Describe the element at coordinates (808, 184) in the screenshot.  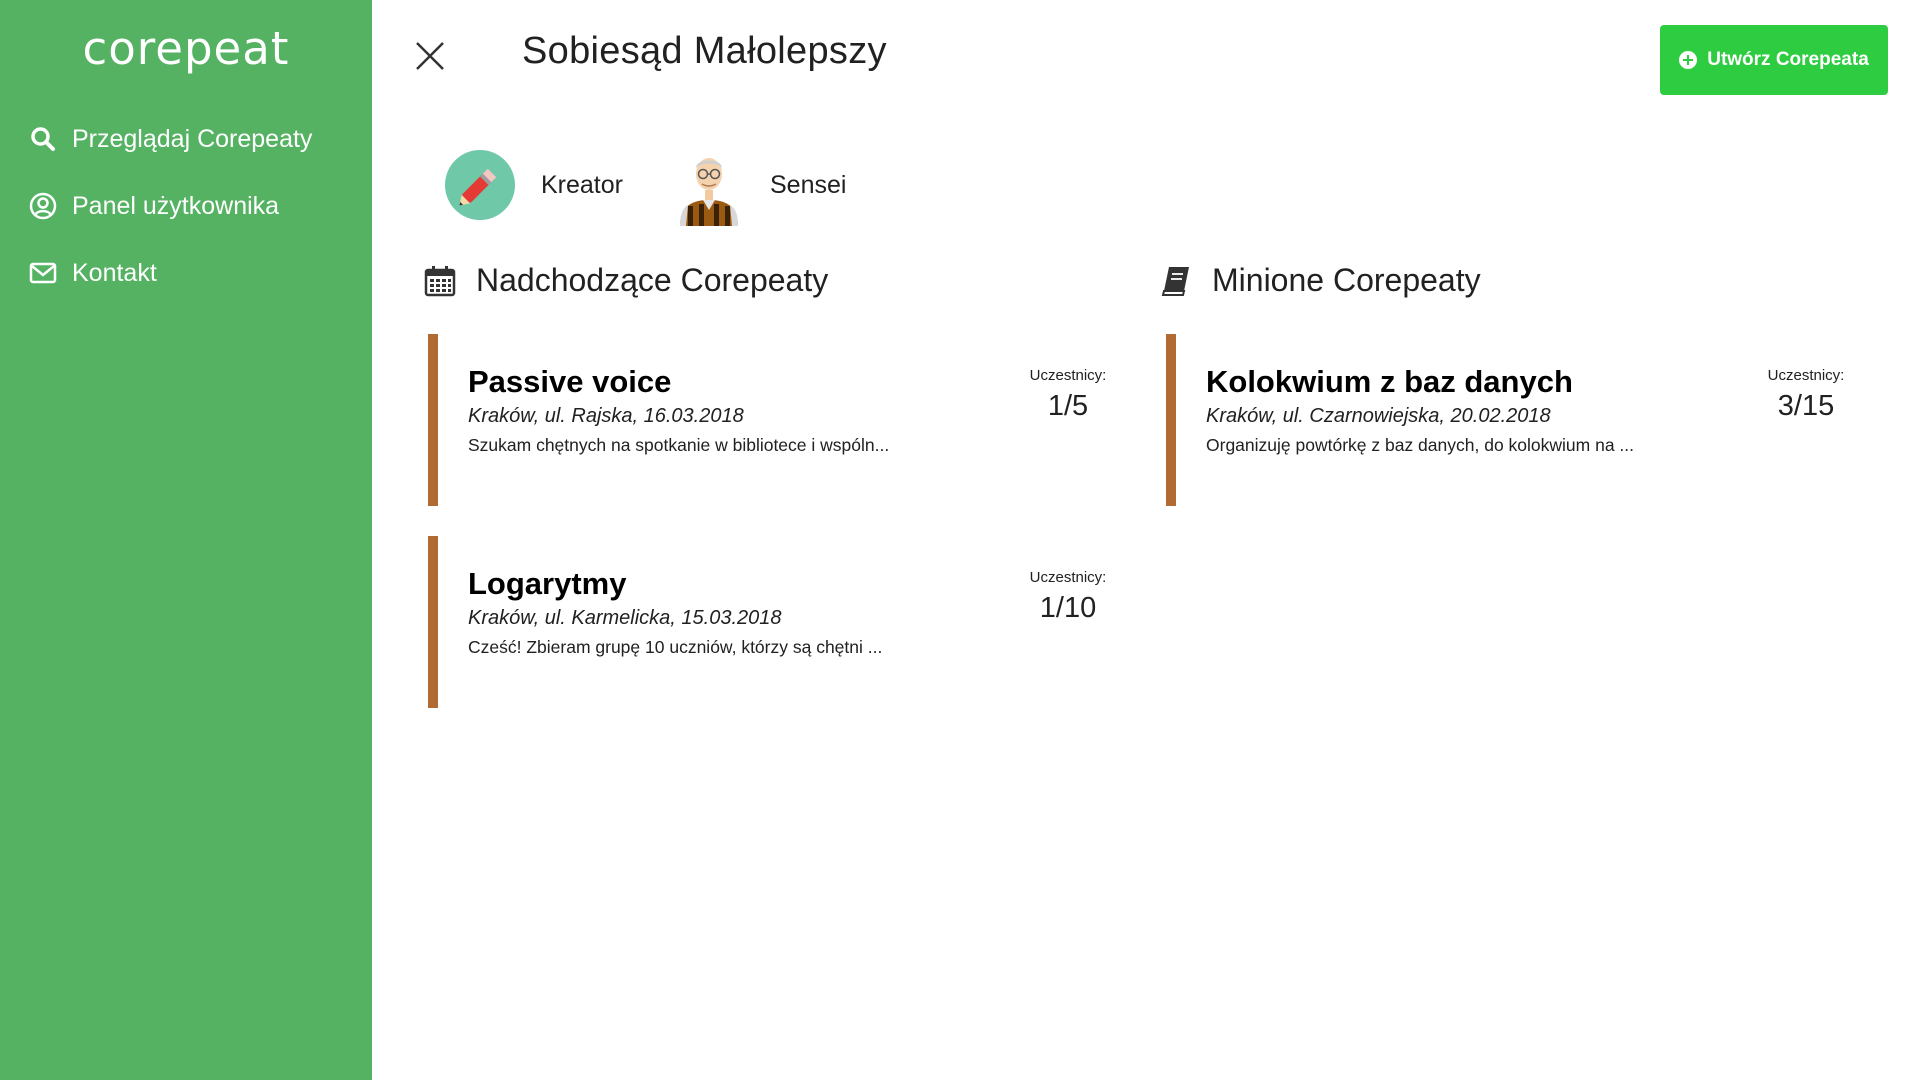
I see `badge-label: Sensei` at that location.